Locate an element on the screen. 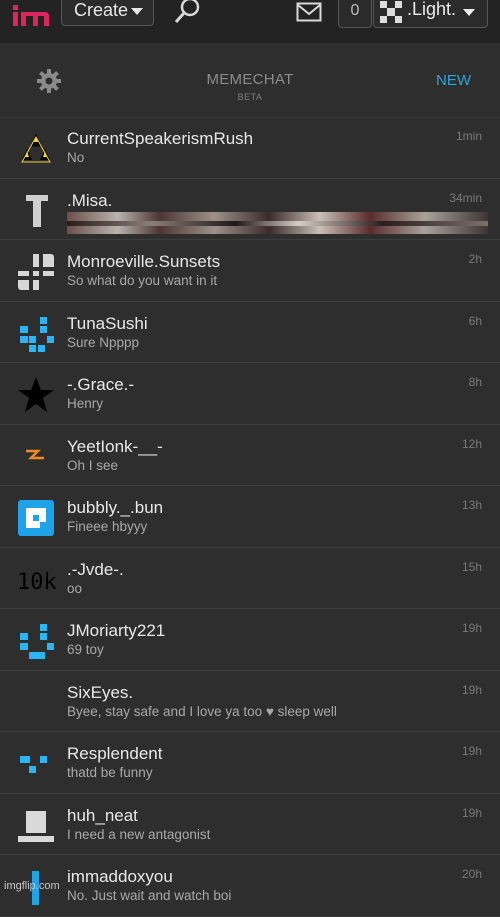 The height and width of the screenshot is (917, 500). avatar-triangle-stars-icon is located at coordinates (36, 148).